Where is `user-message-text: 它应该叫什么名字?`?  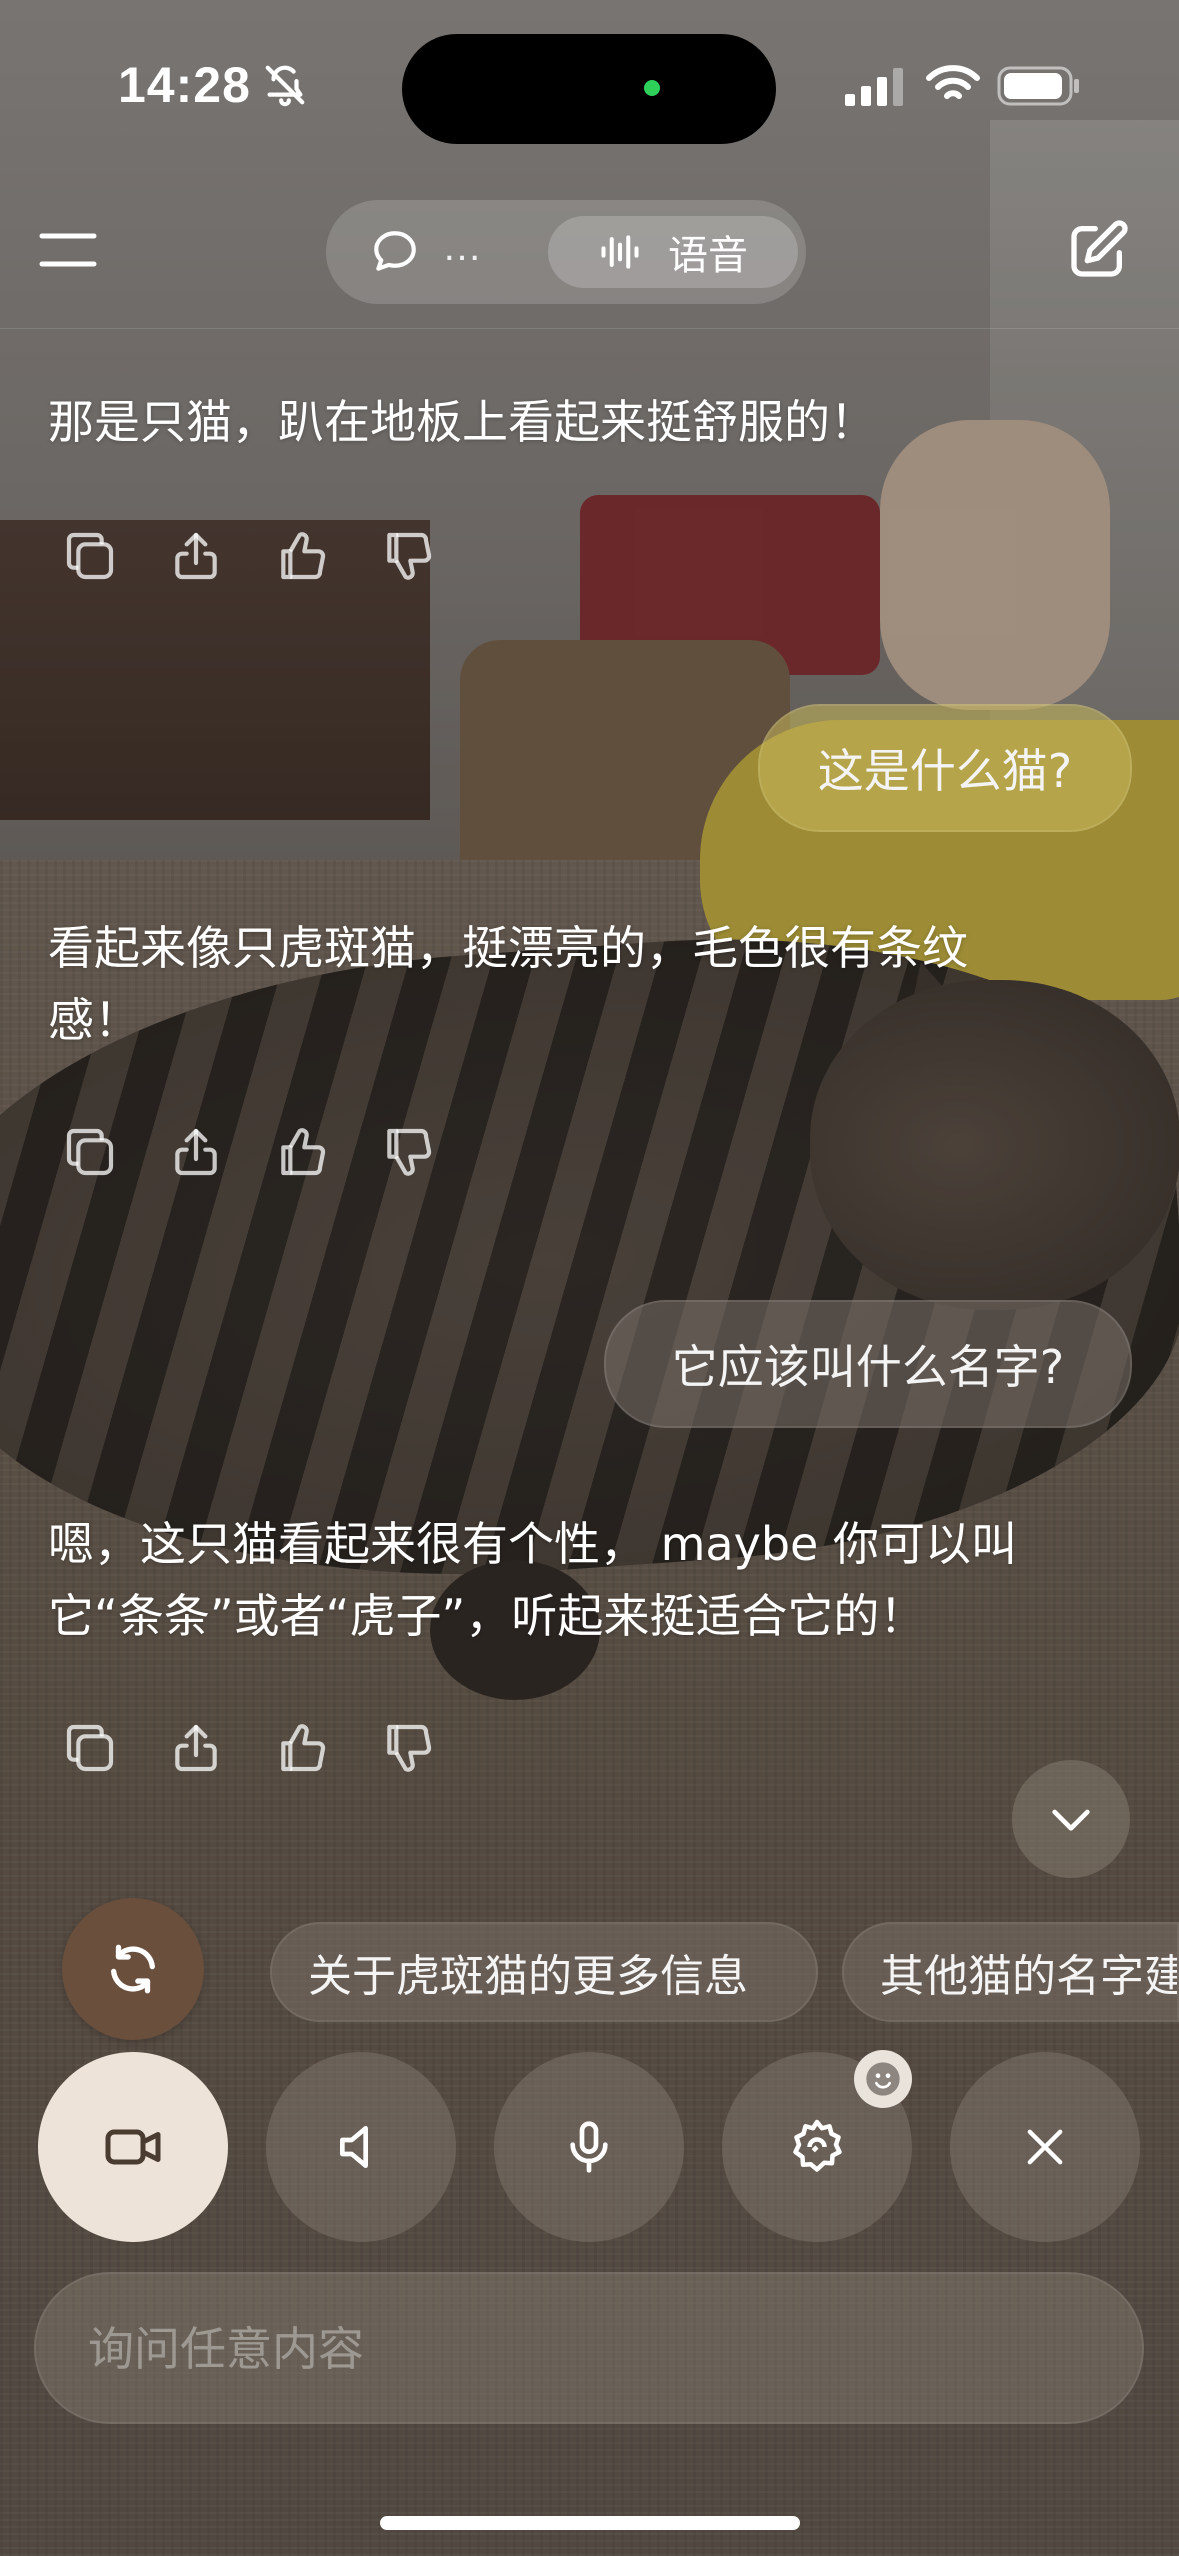
user-message-text: 它应该叫什么名字? is located at coordinates (868, 1367).